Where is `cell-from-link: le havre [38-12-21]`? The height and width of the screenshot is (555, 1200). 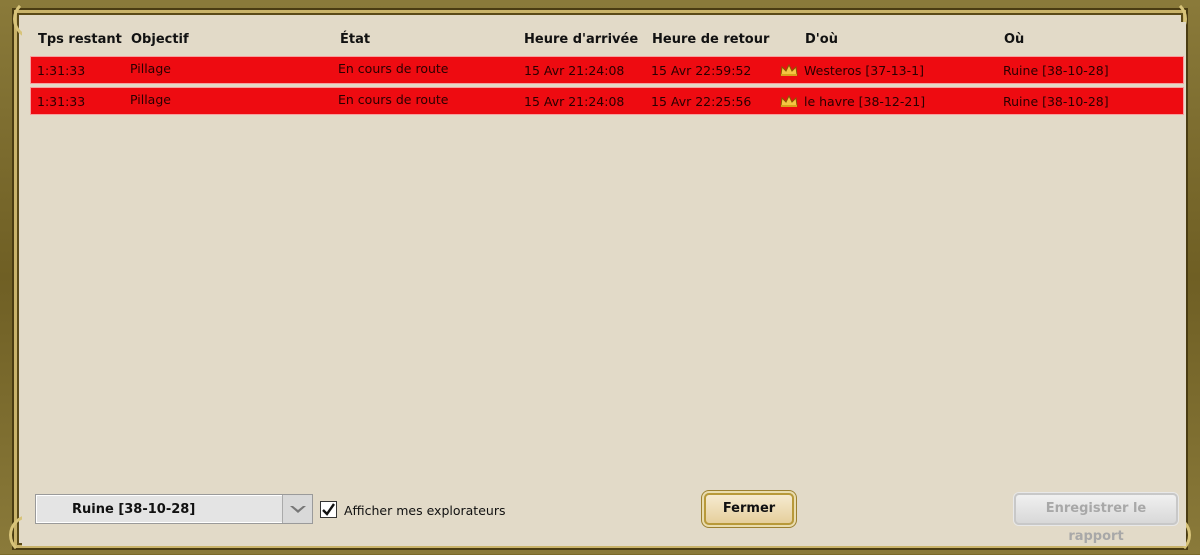
cell-from-link: le havre [38-12-21] is located at coordinates (864, 101).